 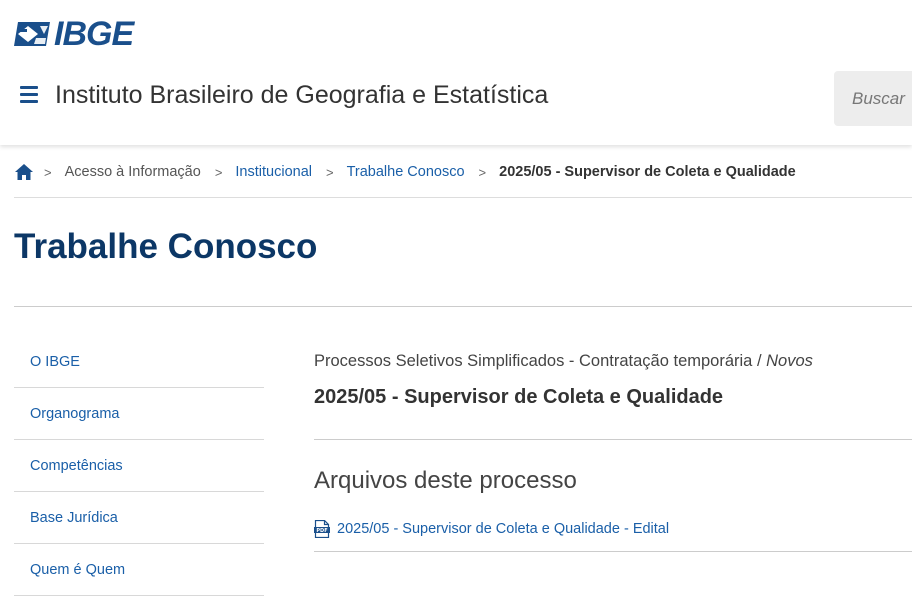 I want to click on sidebar-item-organograma: Organograma, so click(x=139, y=414).